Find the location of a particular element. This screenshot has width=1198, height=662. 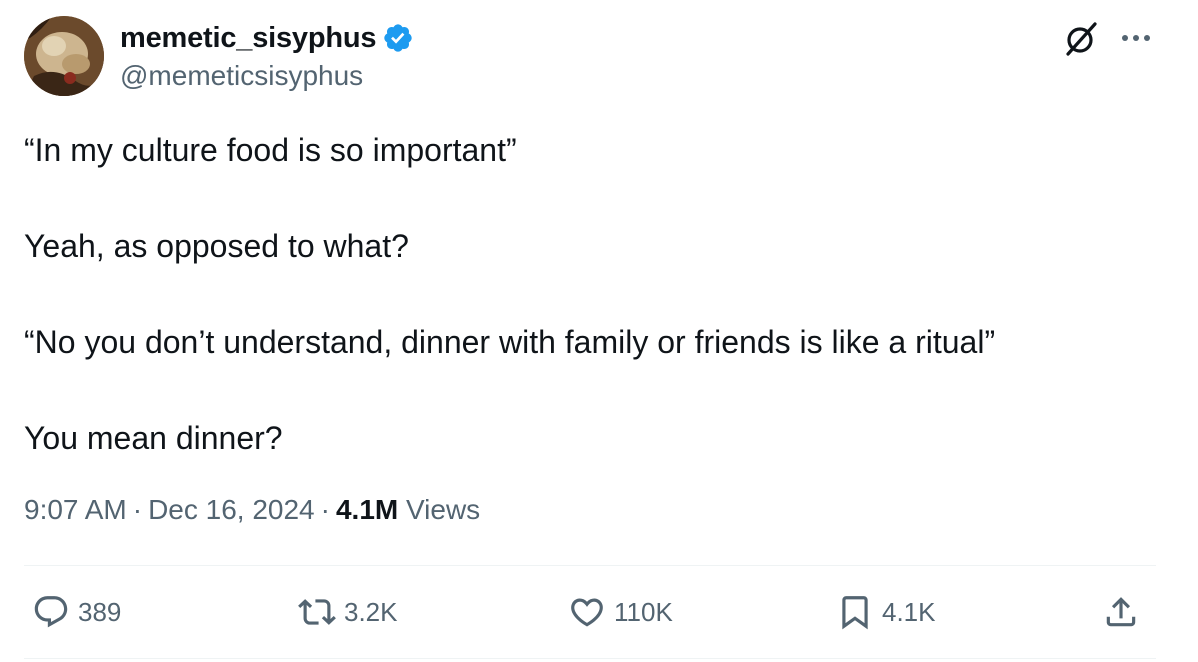

tweet-paragraph: Yeah, as opposed to what? is located at coordinates (216, 246).